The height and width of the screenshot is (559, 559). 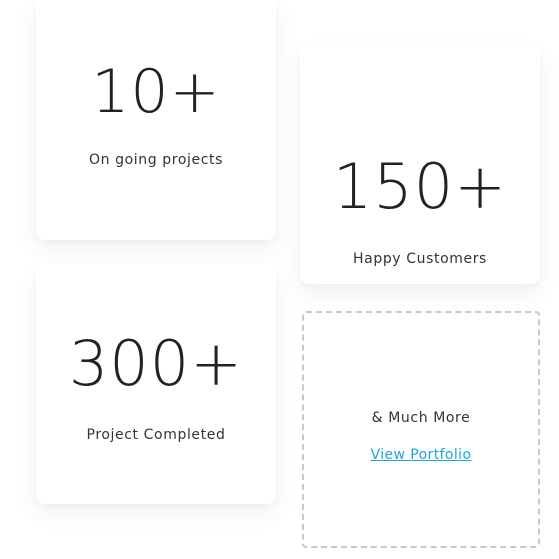 What do you see at coordinates (156, 435) in the screenshot?
I see `stat-label: Project Completed` at bounding box center [156, 435].